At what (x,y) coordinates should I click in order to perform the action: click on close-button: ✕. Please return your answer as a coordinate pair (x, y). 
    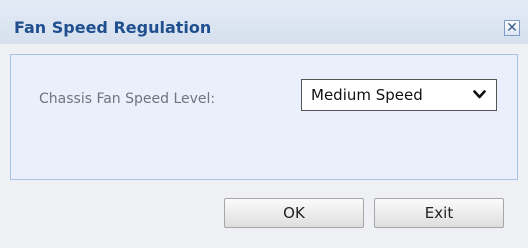
    Looking at the image, I should click on (512, 28).